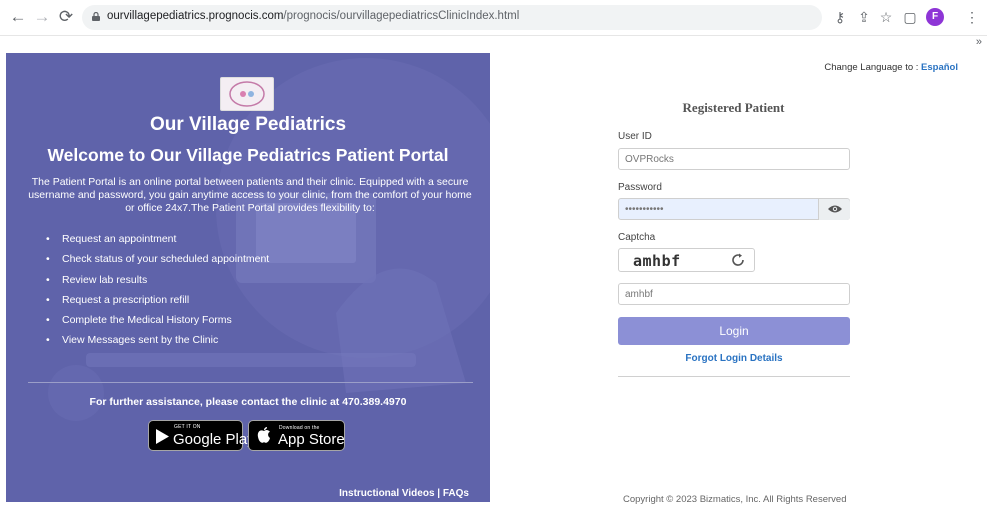  Describe the element at coordinates (296, 435) in the screenshot. I see `app-store-button: Download on the App Store` at that location.